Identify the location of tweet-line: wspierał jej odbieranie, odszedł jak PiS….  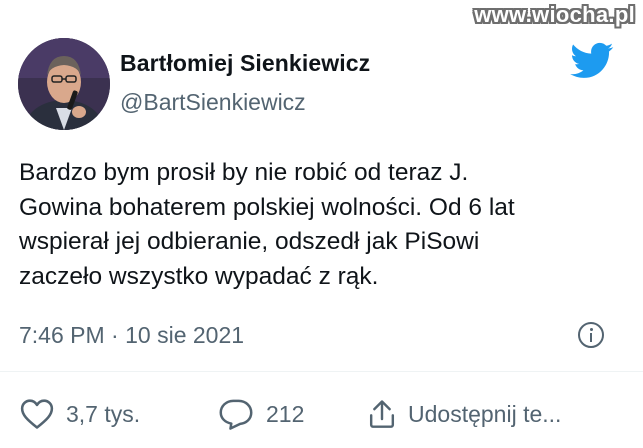
(249, 241).